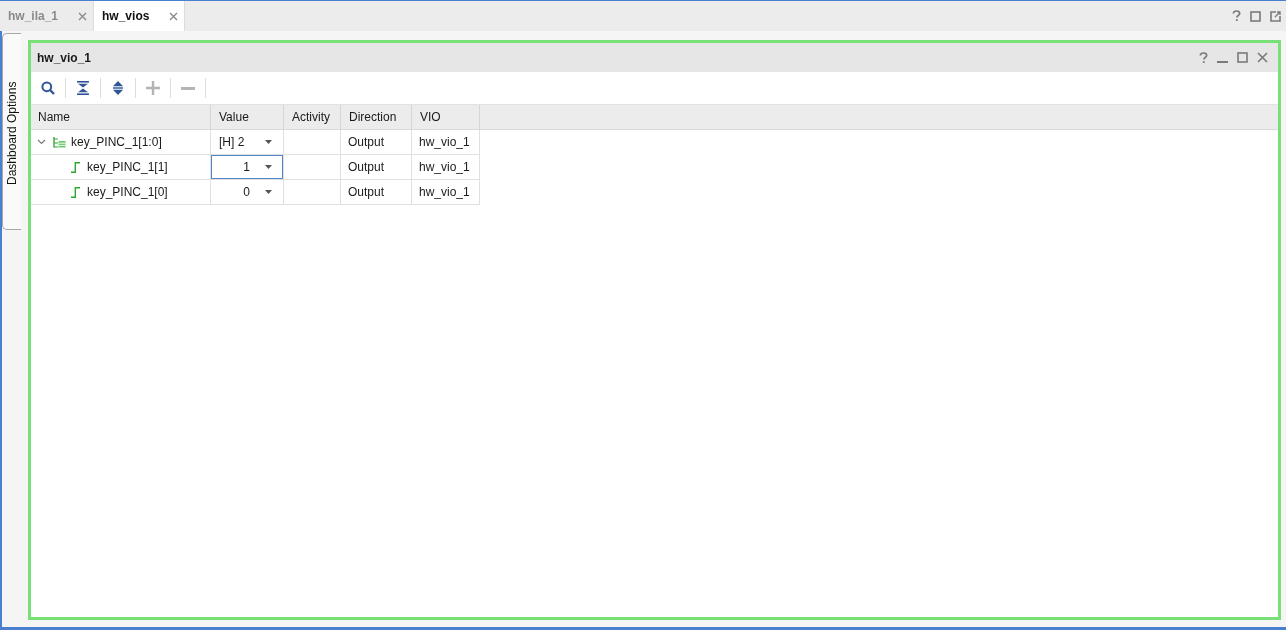  Describe the element at coordinates (247, 192) in the screenshot. I see `value-dropdown: 0` at that location.